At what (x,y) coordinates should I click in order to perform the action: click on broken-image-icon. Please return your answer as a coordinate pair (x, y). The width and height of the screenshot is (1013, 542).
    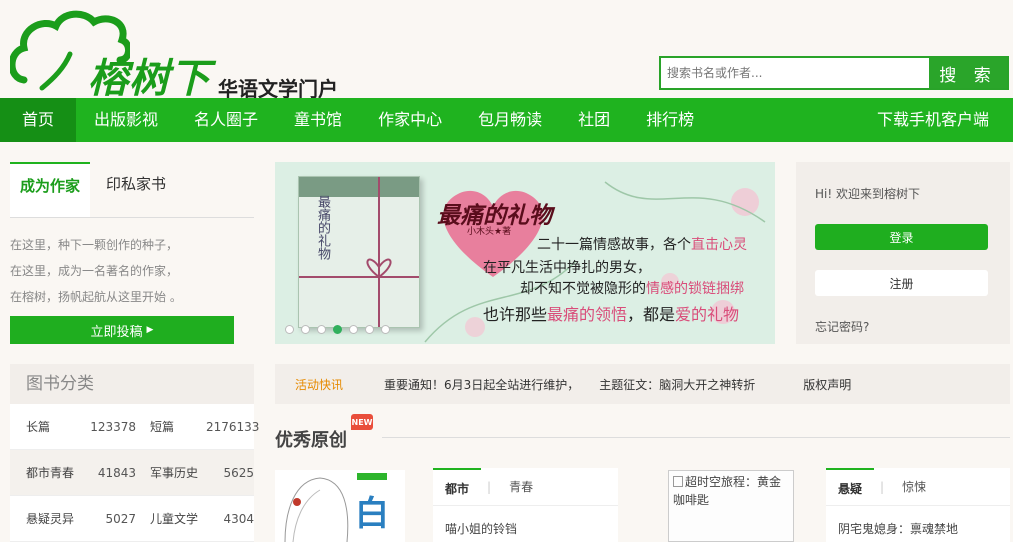
    Looking at the image, I should click on (678, 481).